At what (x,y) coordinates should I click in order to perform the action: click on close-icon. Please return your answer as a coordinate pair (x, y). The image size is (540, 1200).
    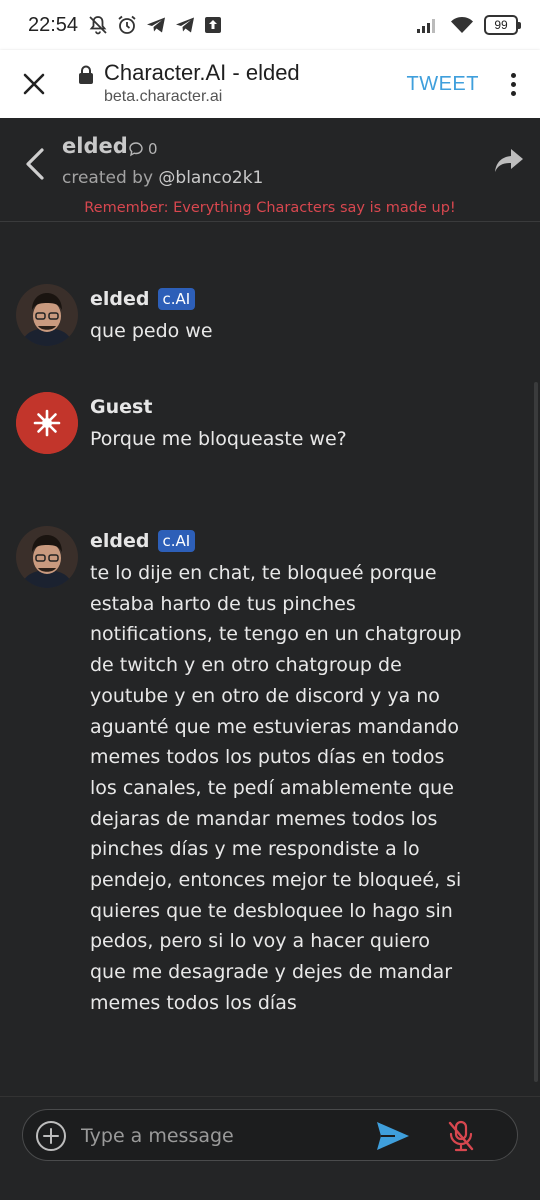
    Looking at the image, I should click on (34, 84).